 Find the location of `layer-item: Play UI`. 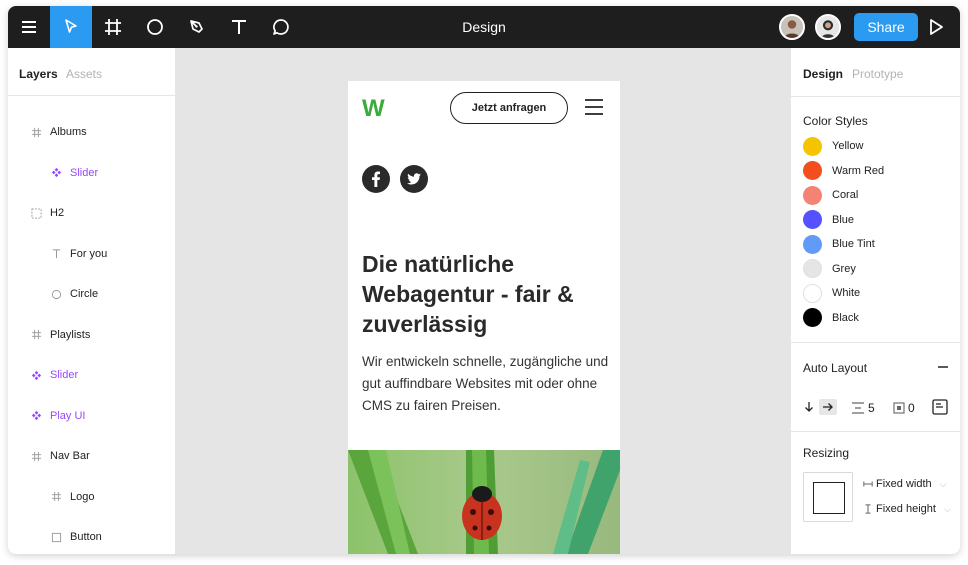

layer-item: Play UI is located at coordinates (57, 416).